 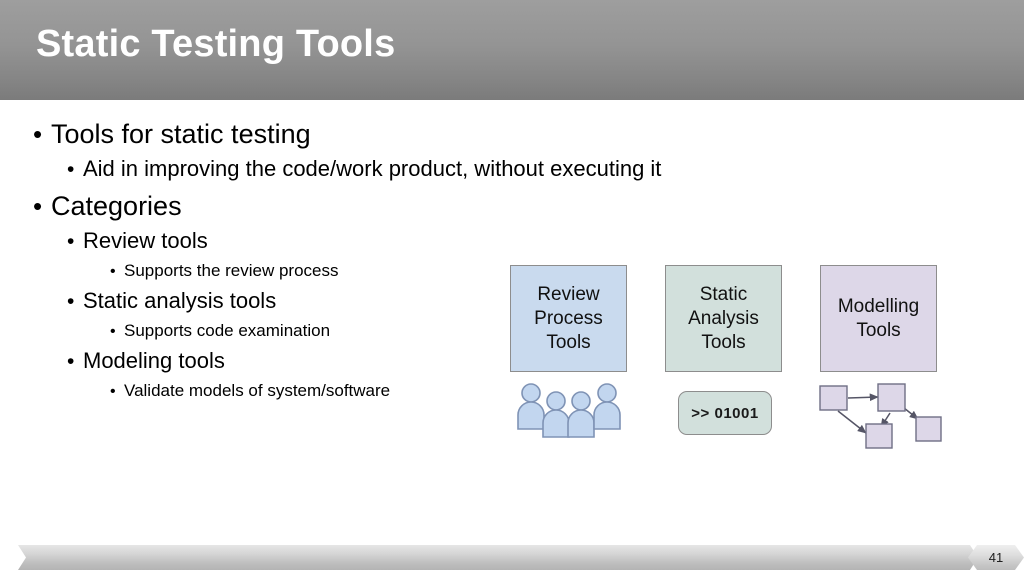 I want to click on slide-number-badge: 41, so click(x=996, y=557).